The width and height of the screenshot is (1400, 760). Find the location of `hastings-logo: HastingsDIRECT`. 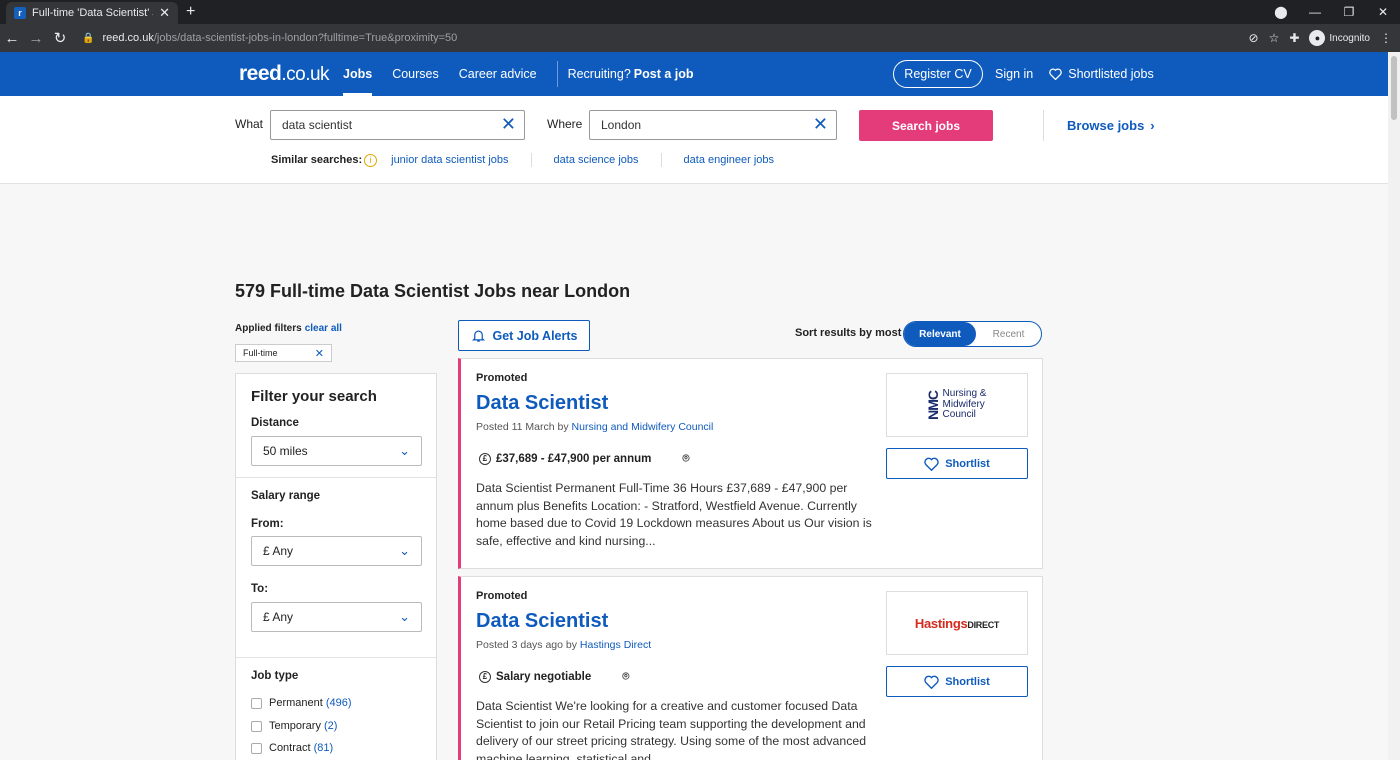

hastings-logo: HastingsDIRECT is located at coordinates (957, 623).